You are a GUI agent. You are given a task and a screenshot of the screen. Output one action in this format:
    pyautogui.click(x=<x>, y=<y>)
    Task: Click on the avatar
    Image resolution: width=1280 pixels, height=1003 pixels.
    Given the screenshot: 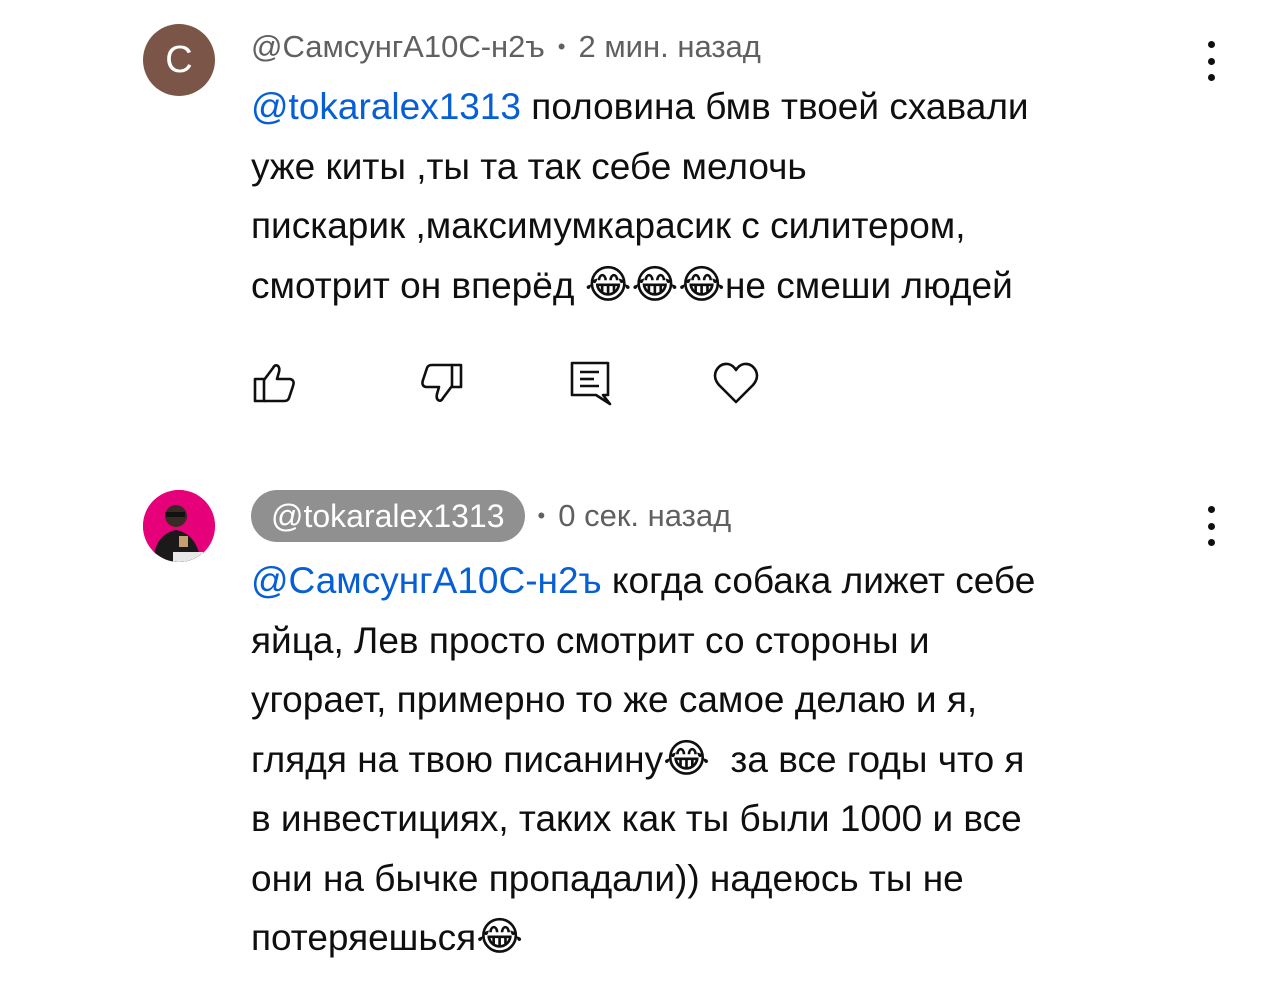 What is the action you would take?
    pyautogui.click(x=179, y=526)
    